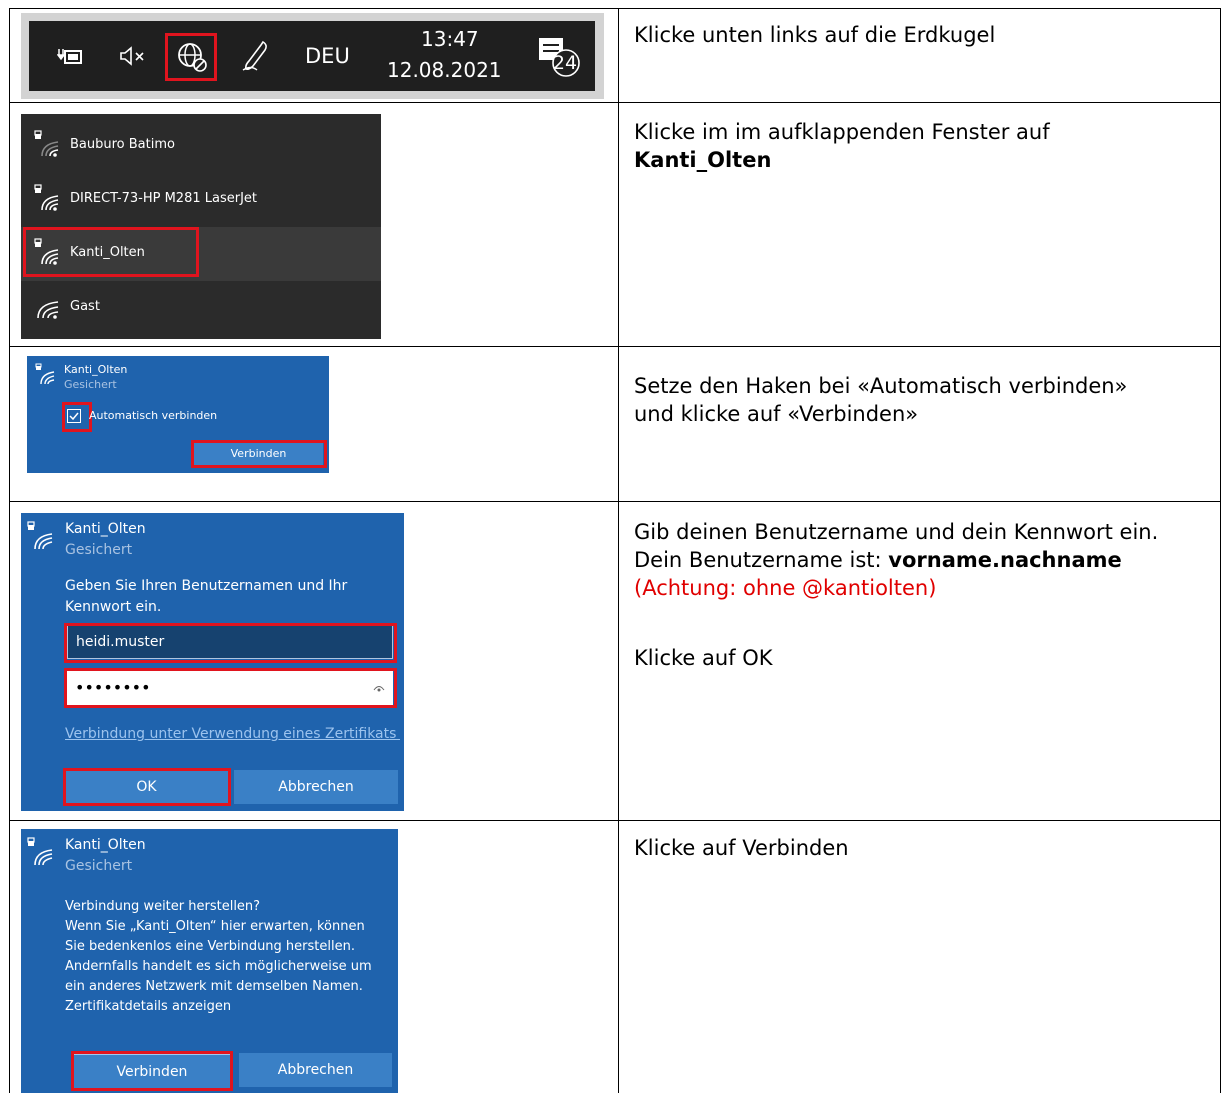 The height and width of the screenshot is (1093, 1221). Describe the element at coordinates (565, 63) in the screenshot. I see `notification-count: 24` at that location.